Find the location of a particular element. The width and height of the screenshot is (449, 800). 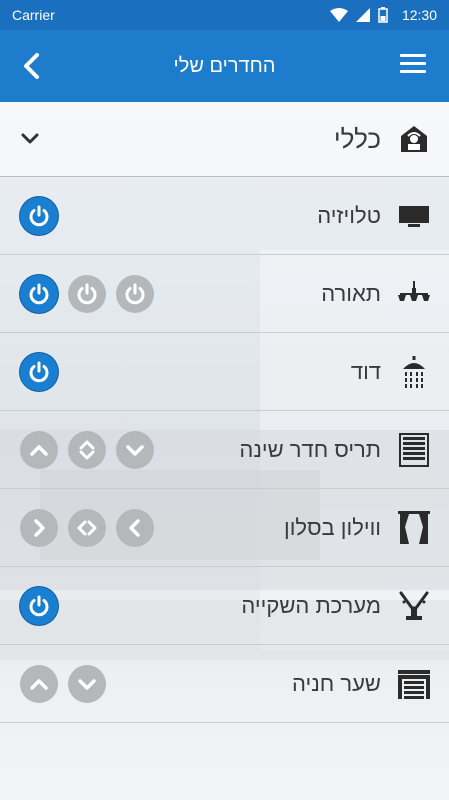

room-general-label: כללי is located at coordinates (357, 138).